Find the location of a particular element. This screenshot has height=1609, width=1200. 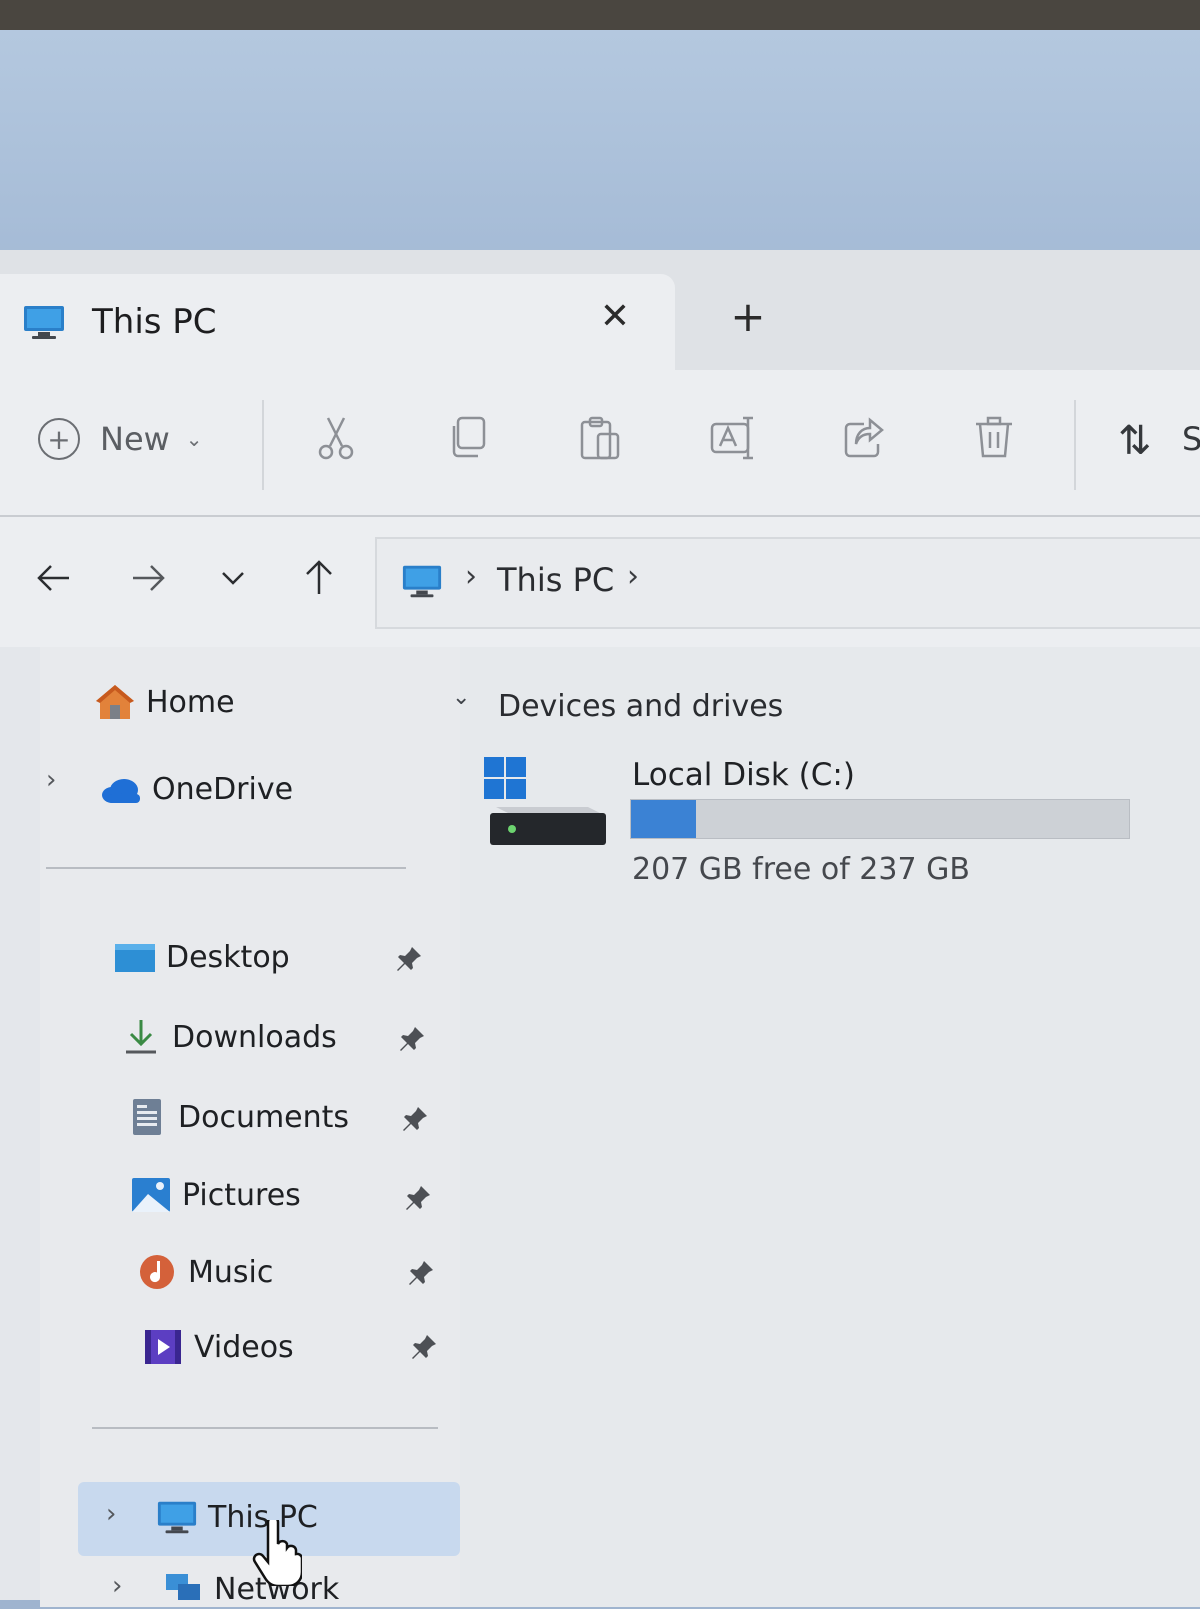

new-tab-button: + is located at coordinates (748, 316).